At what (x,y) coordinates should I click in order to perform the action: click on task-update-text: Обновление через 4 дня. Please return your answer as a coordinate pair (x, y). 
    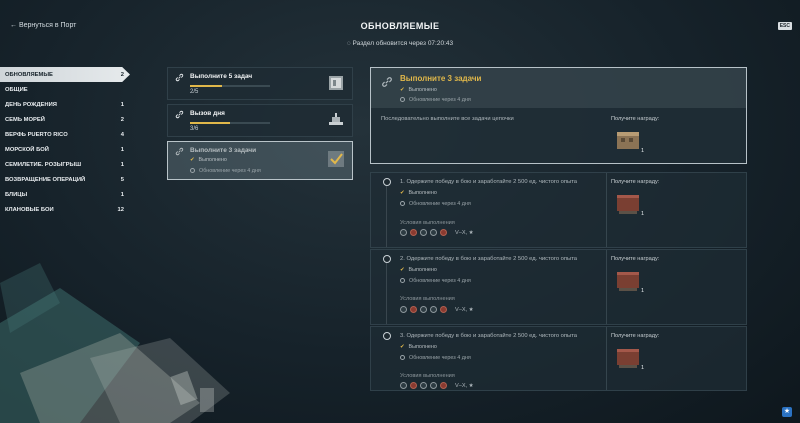
    Looking at the image, I should click on (230, 171).